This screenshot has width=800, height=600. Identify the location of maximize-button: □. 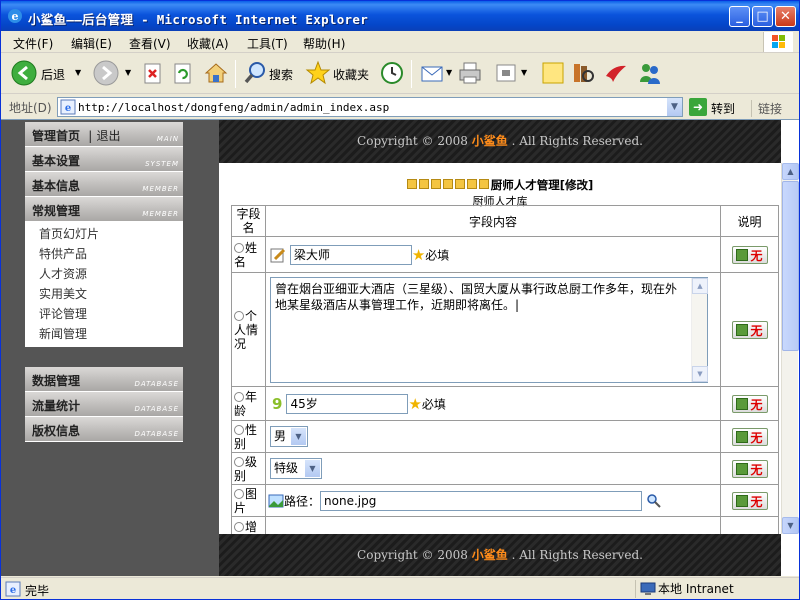
(762, 16).